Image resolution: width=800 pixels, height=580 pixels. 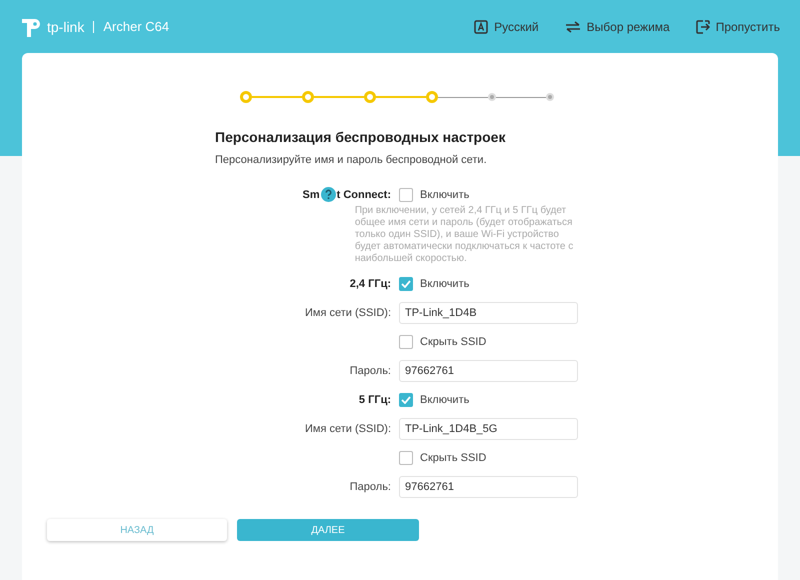 What do you see at coordinates (481, 27) in the screenshot?
I see `letter-a-icon` at bounding box center [481, 27].